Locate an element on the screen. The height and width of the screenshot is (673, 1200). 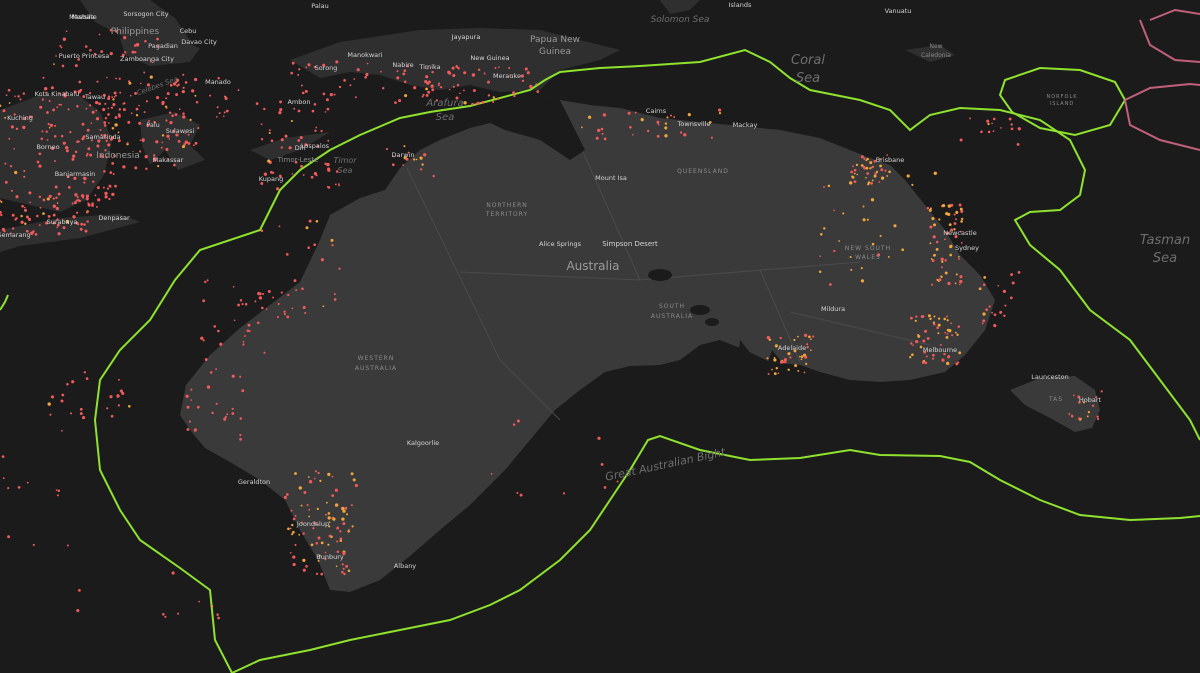
label-png-1: Papua New is located at coordinates (555, 40).